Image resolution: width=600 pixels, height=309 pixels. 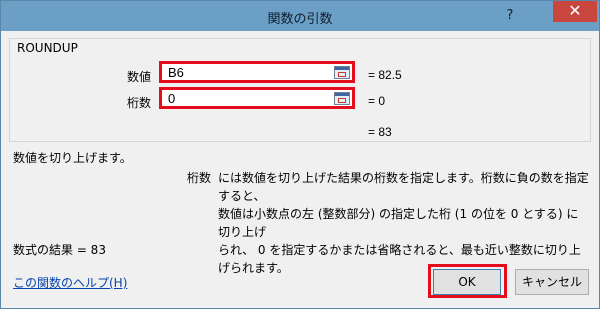 What do you see at coordinates (59, 250) in the screenshot?
I see `formula-result: 数式の結果 = 83` at bounding box center [59, 250].